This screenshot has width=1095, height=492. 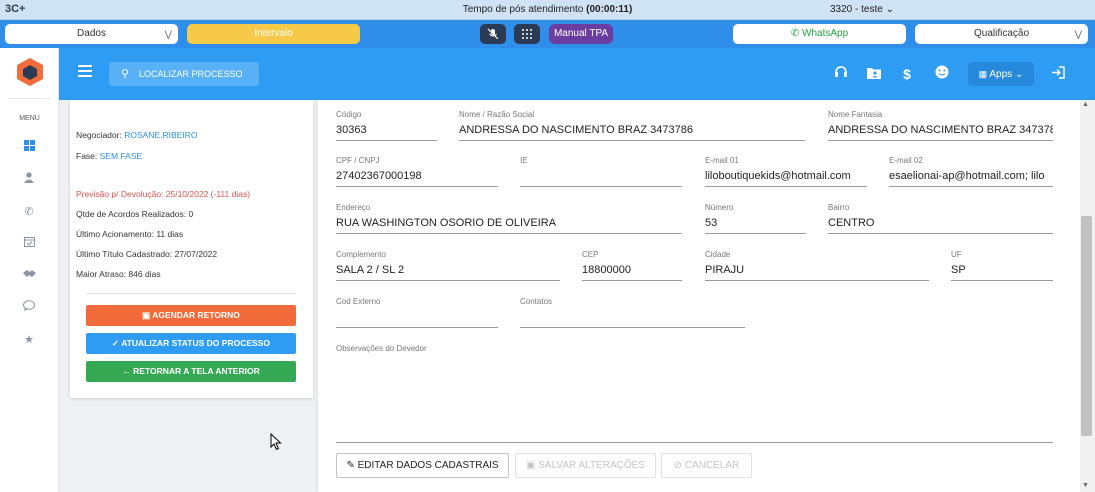 I want to click on mute-button, so click(x=493, y=34).